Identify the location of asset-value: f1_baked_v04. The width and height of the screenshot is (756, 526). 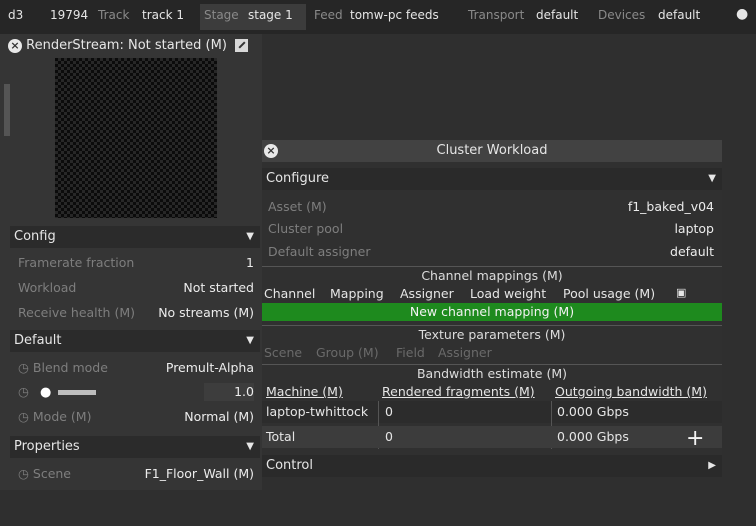
(671, 207).